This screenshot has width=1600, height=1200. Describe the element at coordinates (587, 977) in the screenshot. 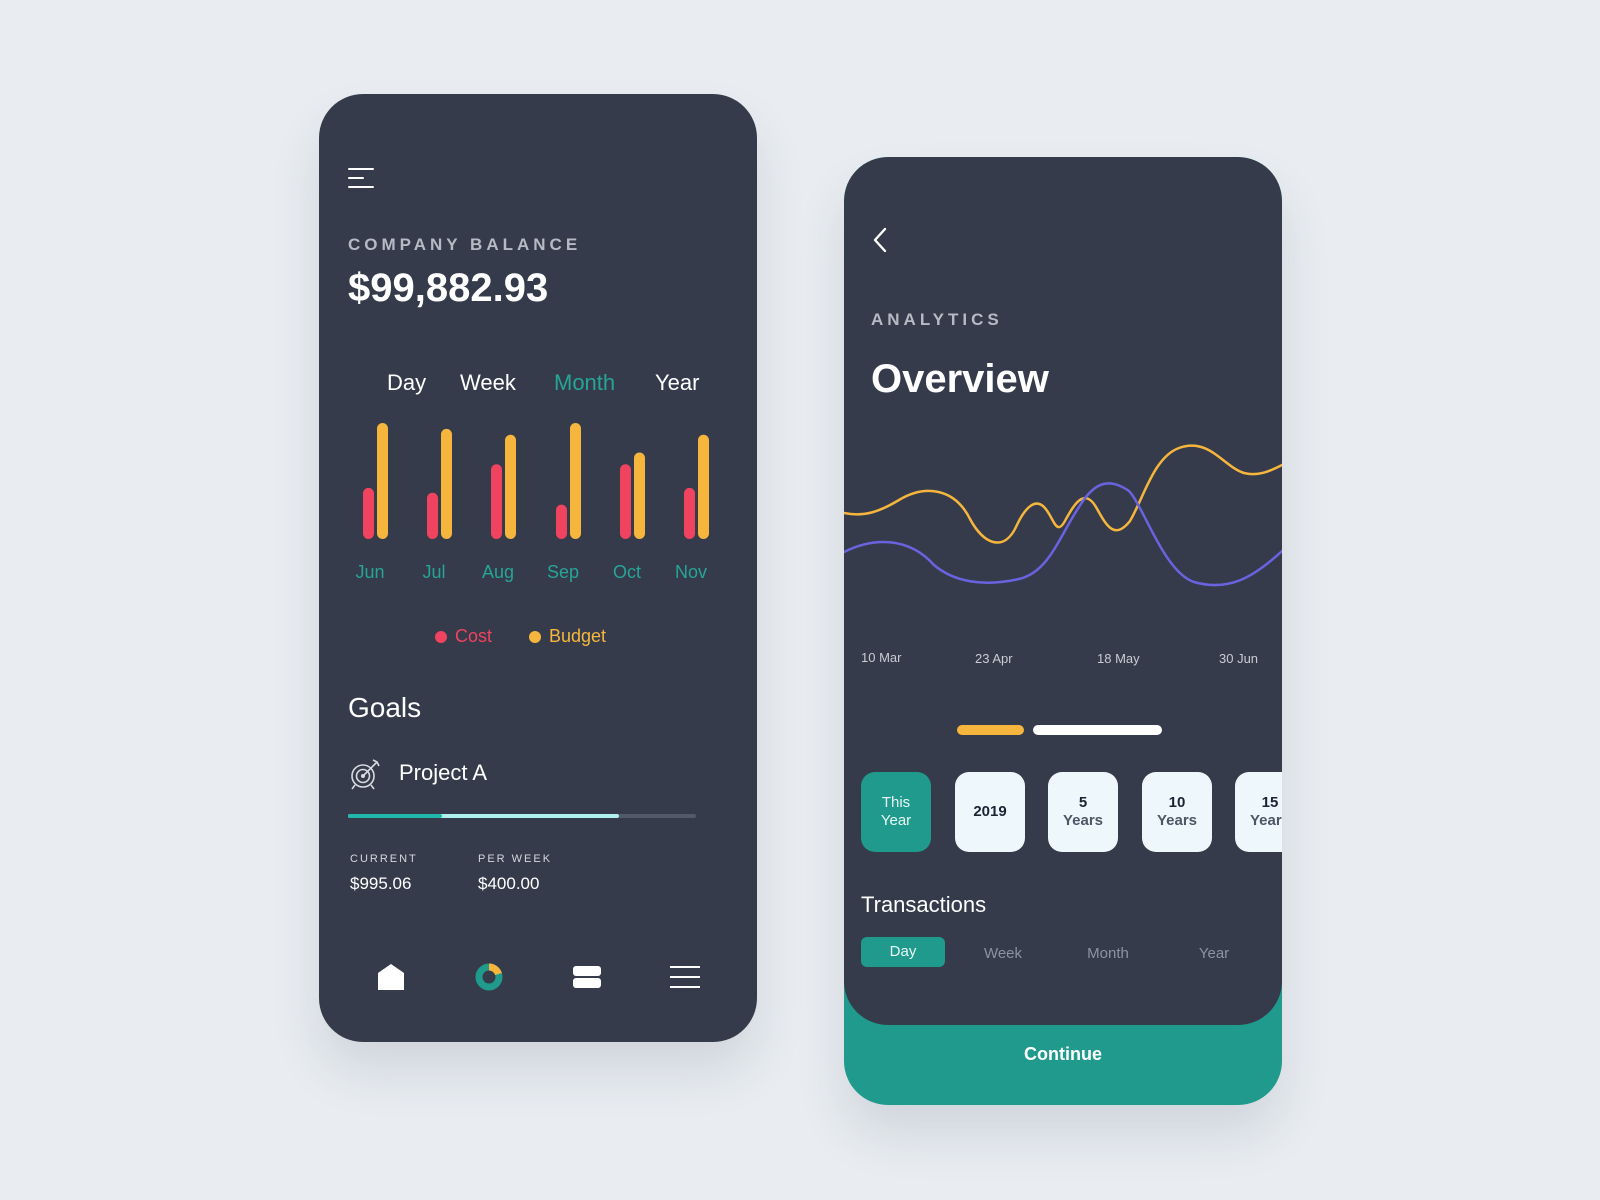

I see `card-icon` at that location.